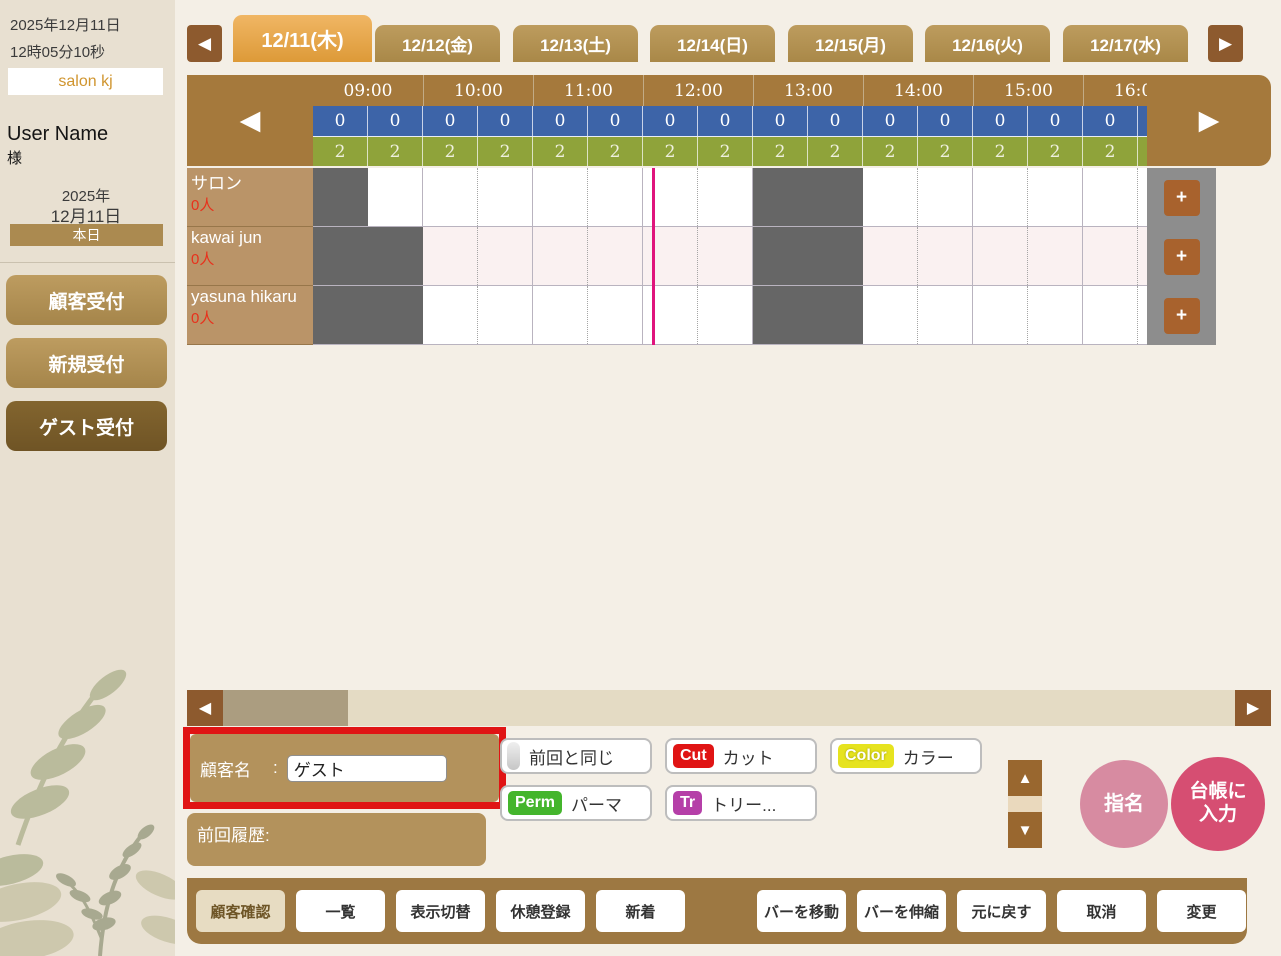 The width and height of the screenshot is (1281, 956). What do you see at coordinates (1253, 708) in the screenshot?
I see `scrollbar-right-icon: ▶` at bounding box center [1253, 708].